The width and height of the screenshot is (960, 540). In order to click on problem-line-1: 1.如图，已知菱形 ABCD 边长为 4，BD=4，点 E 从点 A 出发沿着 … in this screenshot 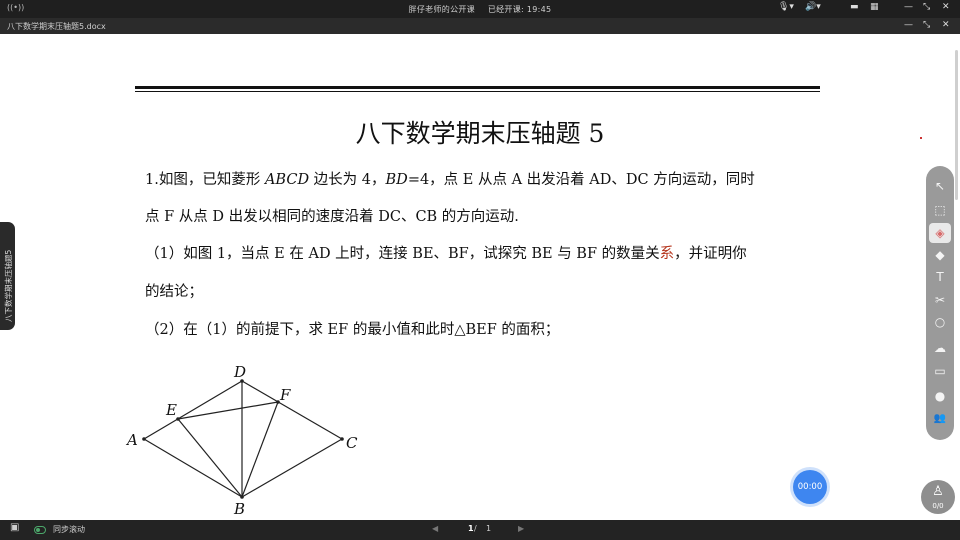, I will do `click(450, 180)`.